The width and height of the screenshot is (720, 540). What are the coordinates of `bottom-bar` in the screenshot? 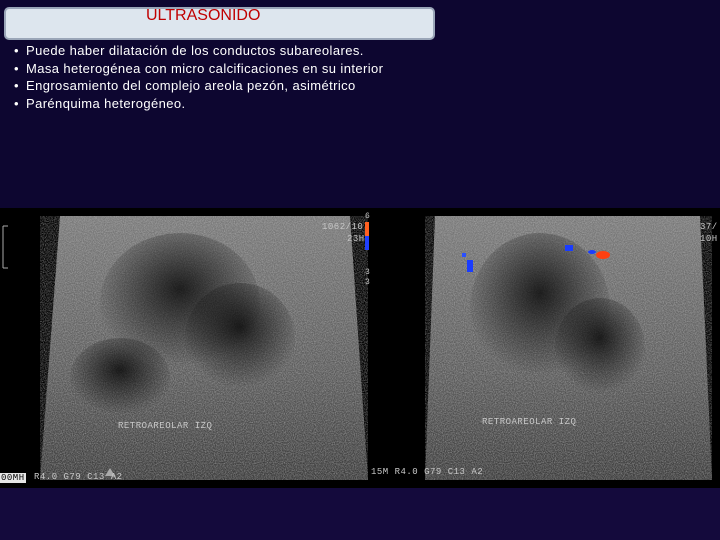 It's located at (360, 514).